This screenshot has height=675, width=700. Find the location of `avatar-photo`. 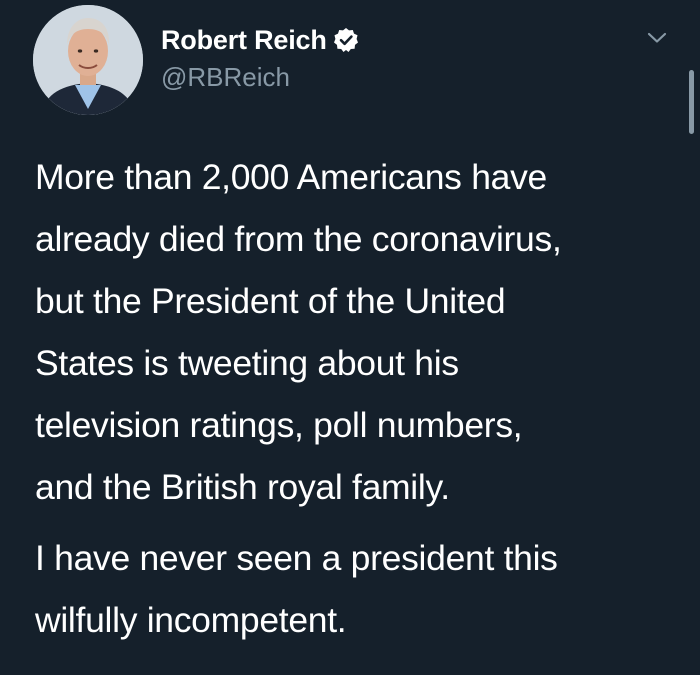

avatar-photo is located at coordinates (88, 60).